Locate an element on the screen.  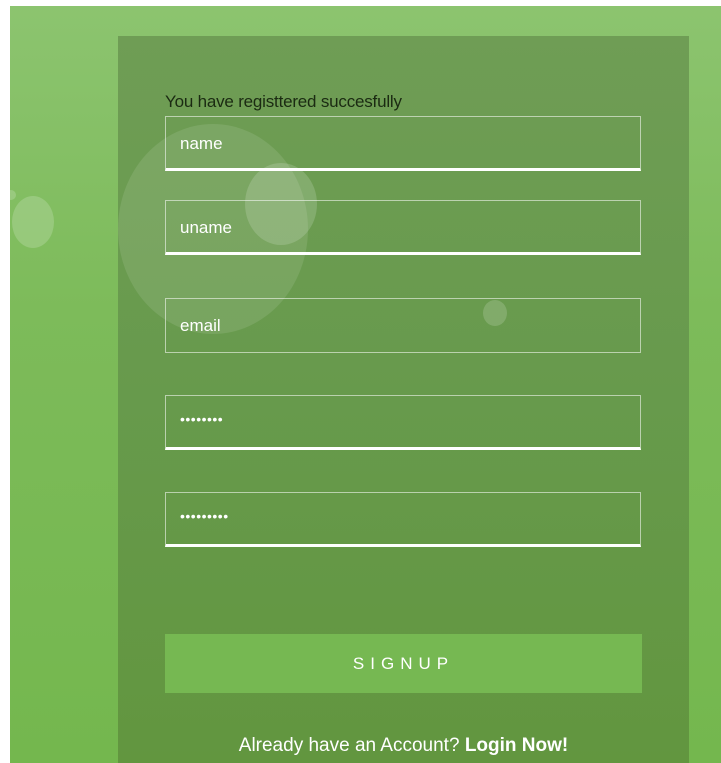
password-field: •••••••• is located at coordinates (403, 422).